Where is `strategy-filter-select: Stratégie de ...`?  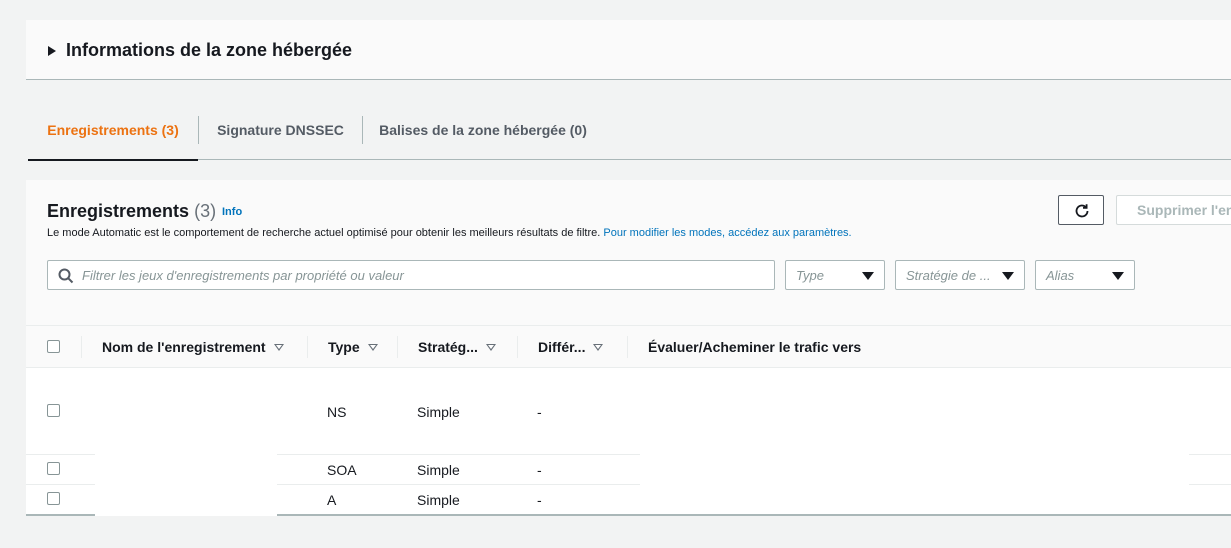 strategy-filter-select: Stratégie de ... is located at coordinates (960, 275).